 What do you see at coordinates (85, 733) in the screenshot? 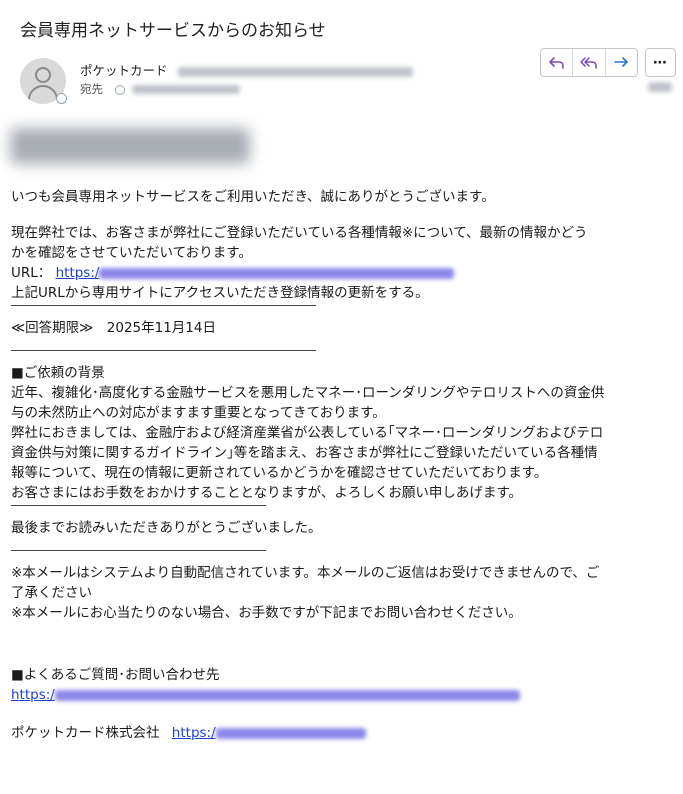
I see `company-name: ポケットカード株式会社` at bounding box center [85, 733].